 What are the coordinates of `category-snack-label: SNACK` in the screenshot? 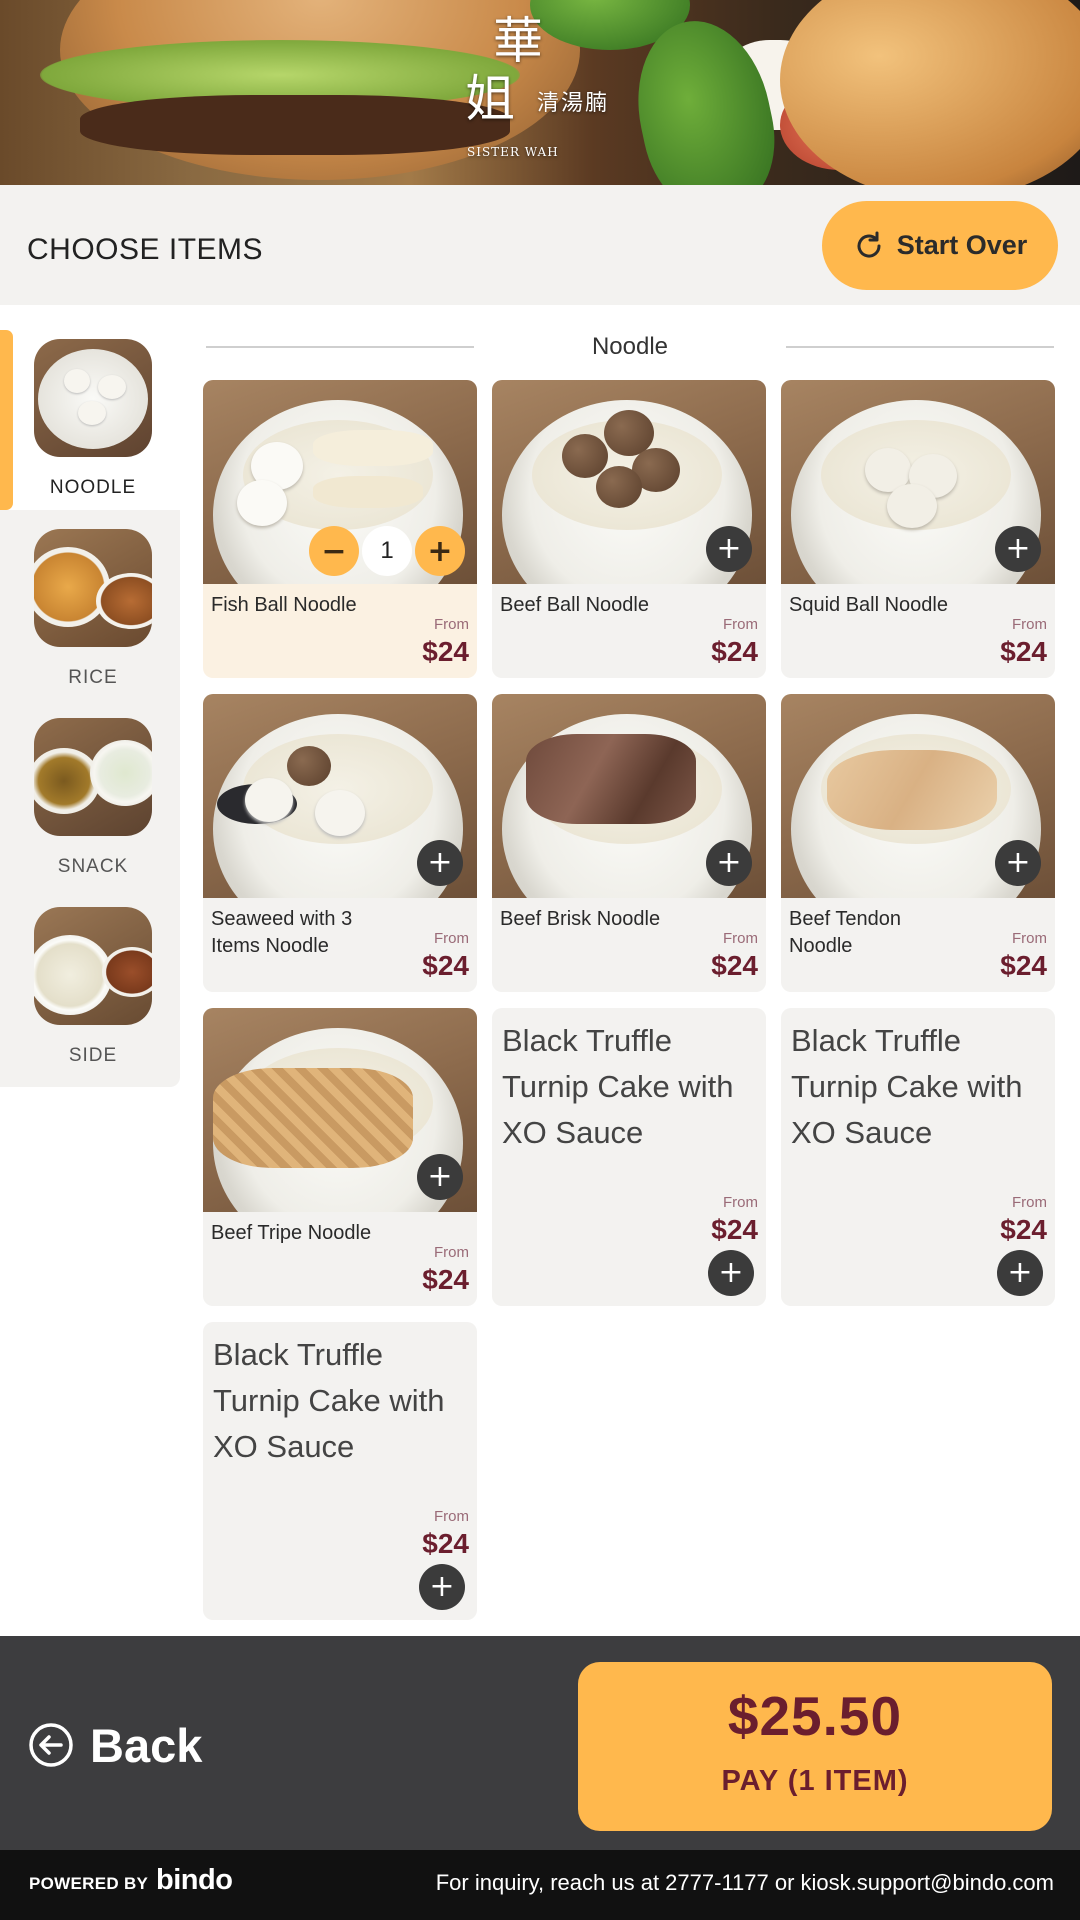 It's located at (93, 866).